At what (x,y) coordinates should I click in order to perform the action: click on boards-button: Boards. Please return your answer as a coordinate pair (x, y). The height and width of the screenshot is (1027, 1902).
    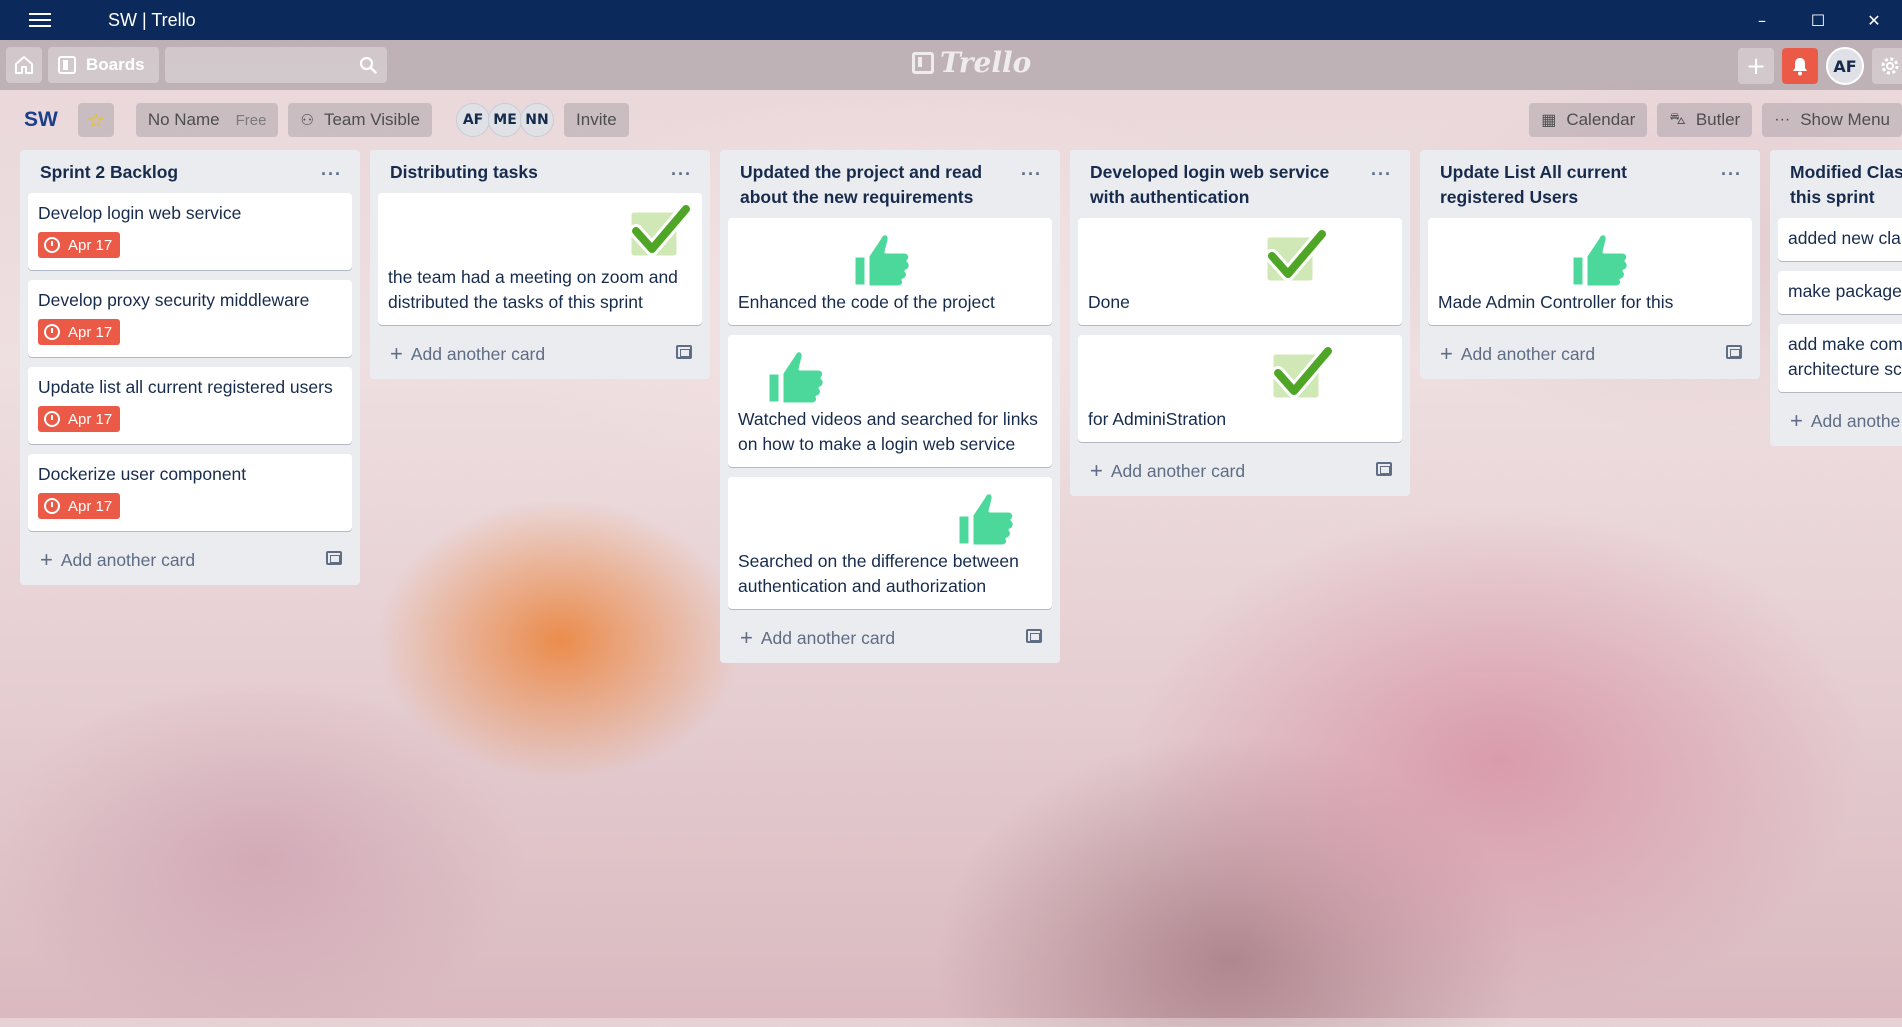
    Looking at the image, I should click on (103, 65).